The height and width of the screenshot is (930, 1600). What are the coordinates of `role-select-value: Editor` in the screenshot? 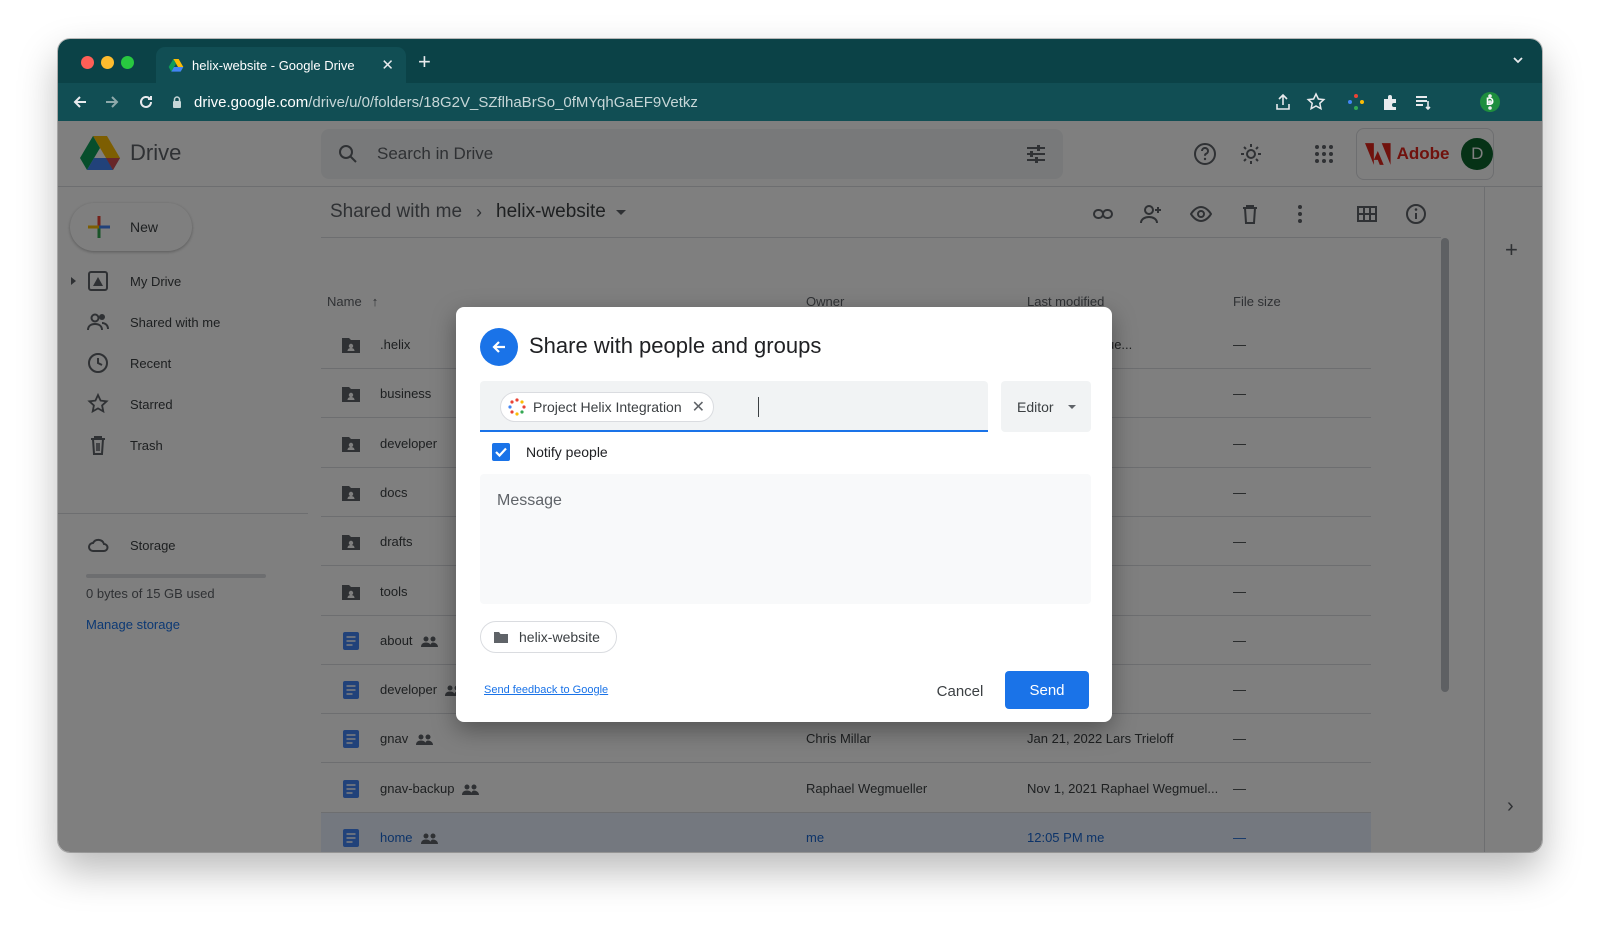 It's located at (1035, 406).